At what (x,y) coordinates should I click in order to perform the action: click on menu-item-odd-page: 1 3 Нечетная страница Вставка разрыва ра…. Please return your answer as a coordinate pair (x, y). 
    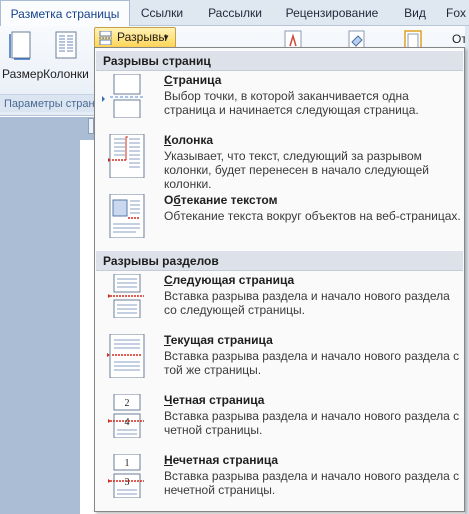
    Looking at the image, I should click on (279, 481).